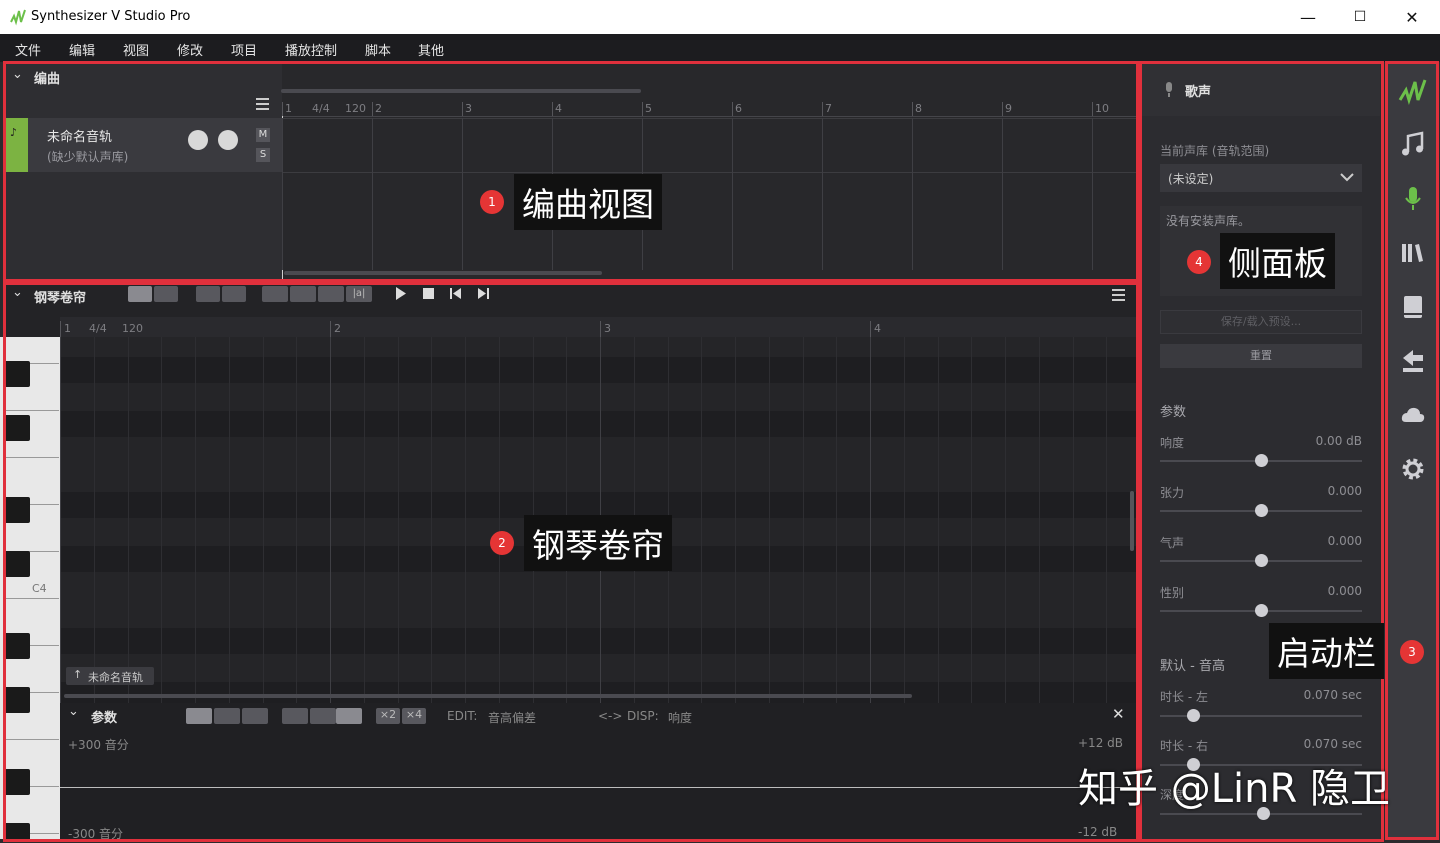  What do you see at coordinates (349, 716) in the screenshot?
I see `params-bell-tool` at bounding box center [349, 716].